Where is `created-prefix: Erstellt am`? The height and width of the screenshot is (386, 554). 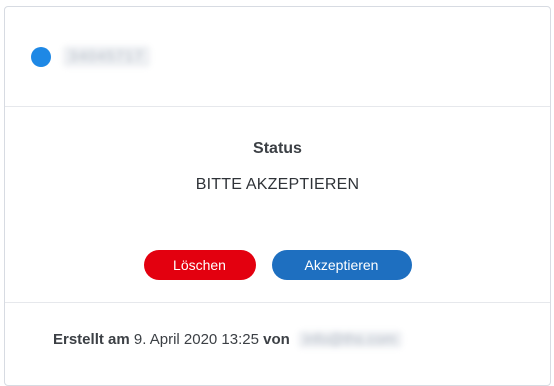 created-prefix: Erstellt am is located at coordinates (91, 339).